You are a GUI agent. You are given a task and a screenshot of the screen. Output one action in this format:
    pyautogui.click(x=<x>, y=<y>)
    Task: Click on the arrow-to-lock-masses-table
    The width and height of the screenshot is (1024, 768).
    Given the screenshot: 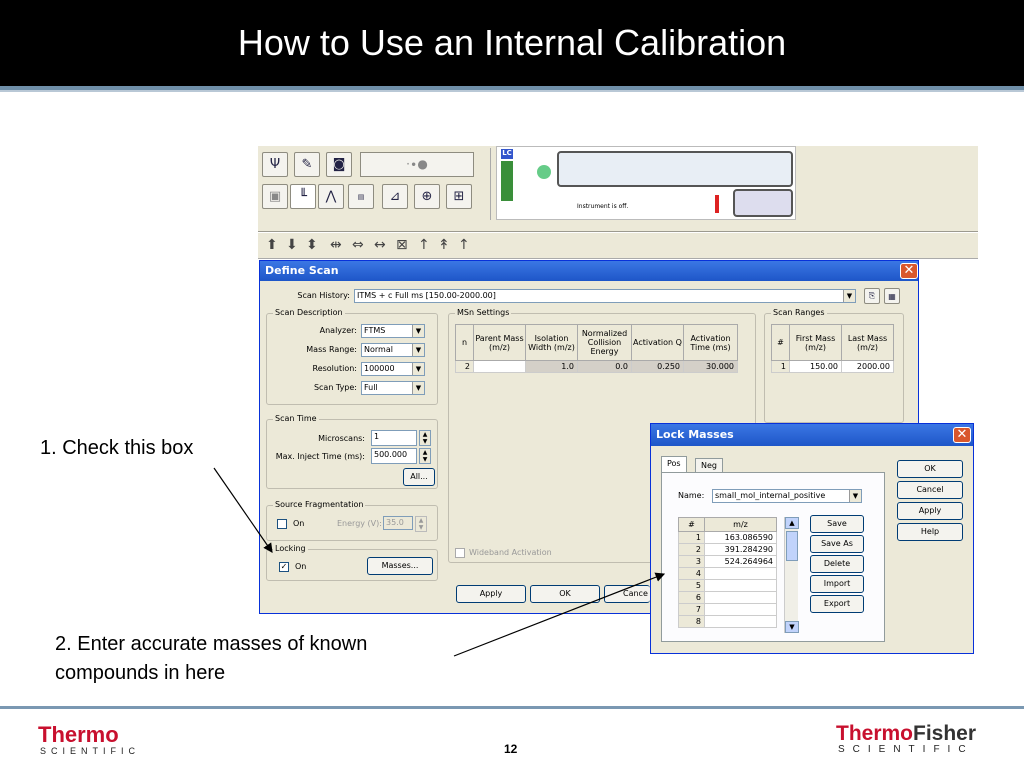 What is the action you would take?
    pyautogui.click(x=559, y=614)
    